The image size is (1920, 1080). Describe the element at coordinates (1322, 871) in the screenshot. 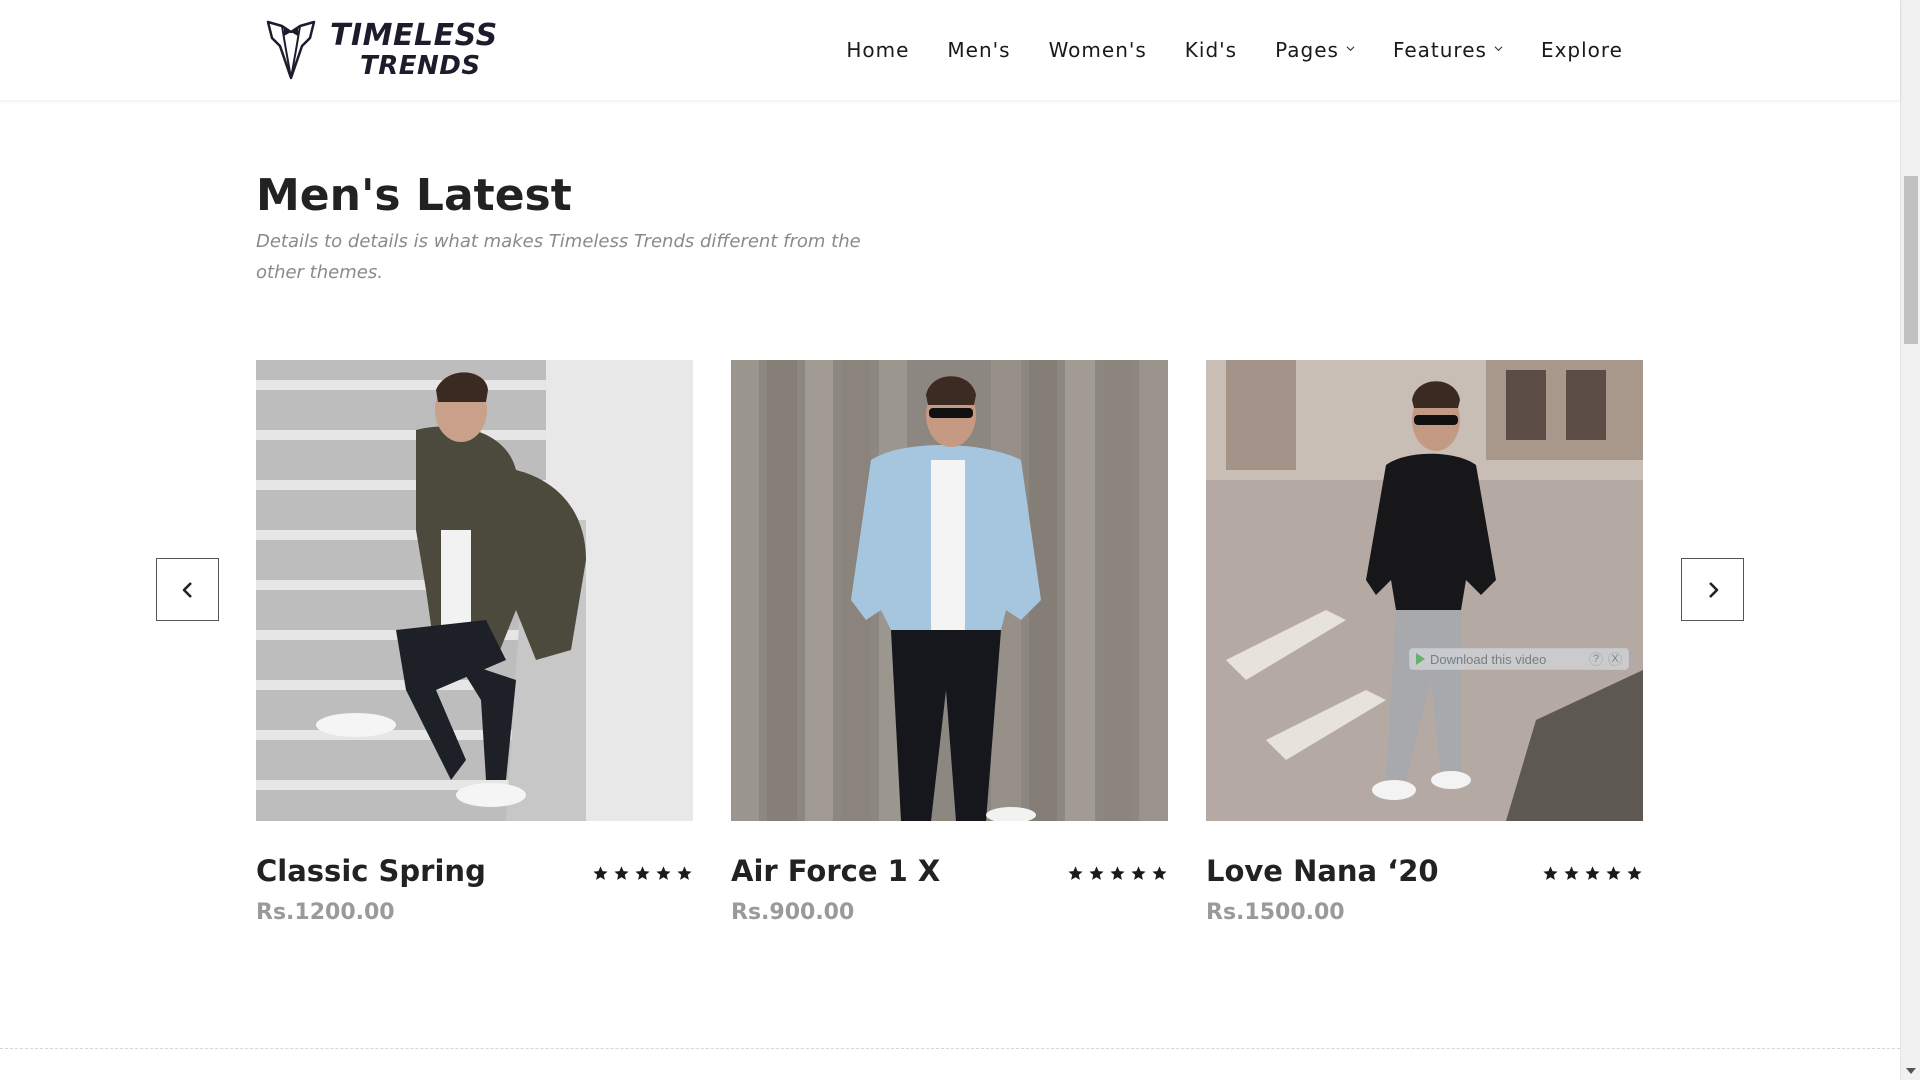

I see `product-name: Love Nana ‘20` at that location.